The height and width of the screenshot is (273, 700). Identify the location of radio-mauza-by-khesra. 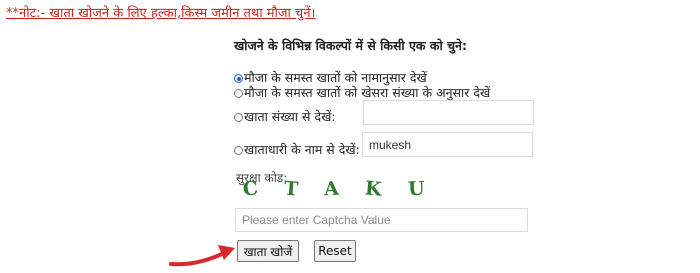
(238, 93).